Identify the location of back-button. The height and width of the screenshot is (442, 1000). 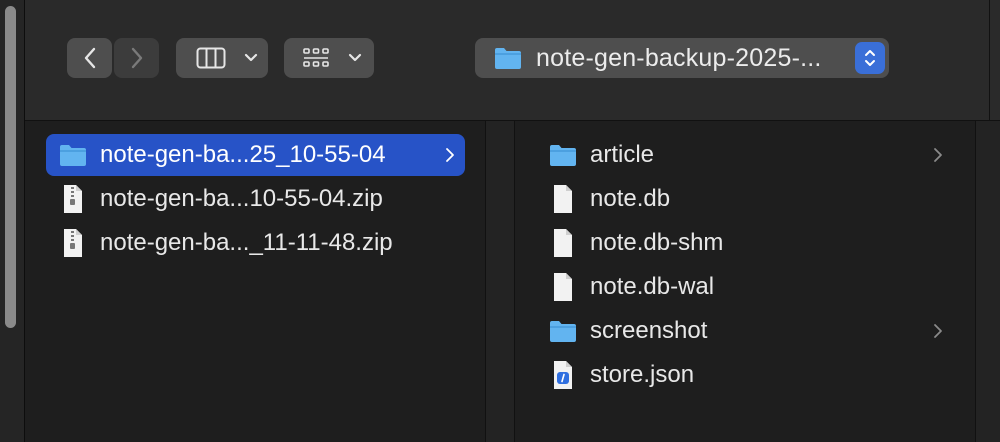
(89, 58).